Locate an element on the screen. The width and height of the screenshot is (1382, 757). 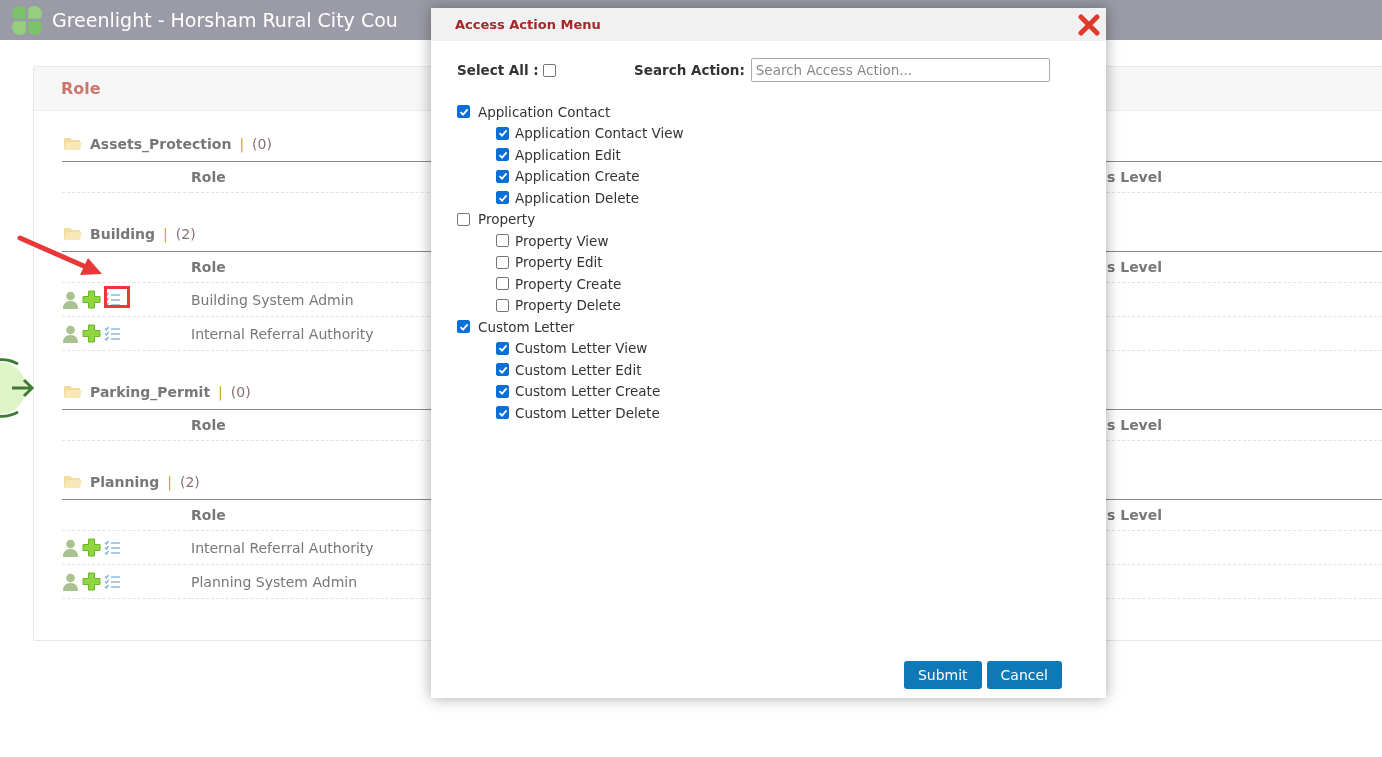
group-name: Planning is located at coordinates (125, 482).